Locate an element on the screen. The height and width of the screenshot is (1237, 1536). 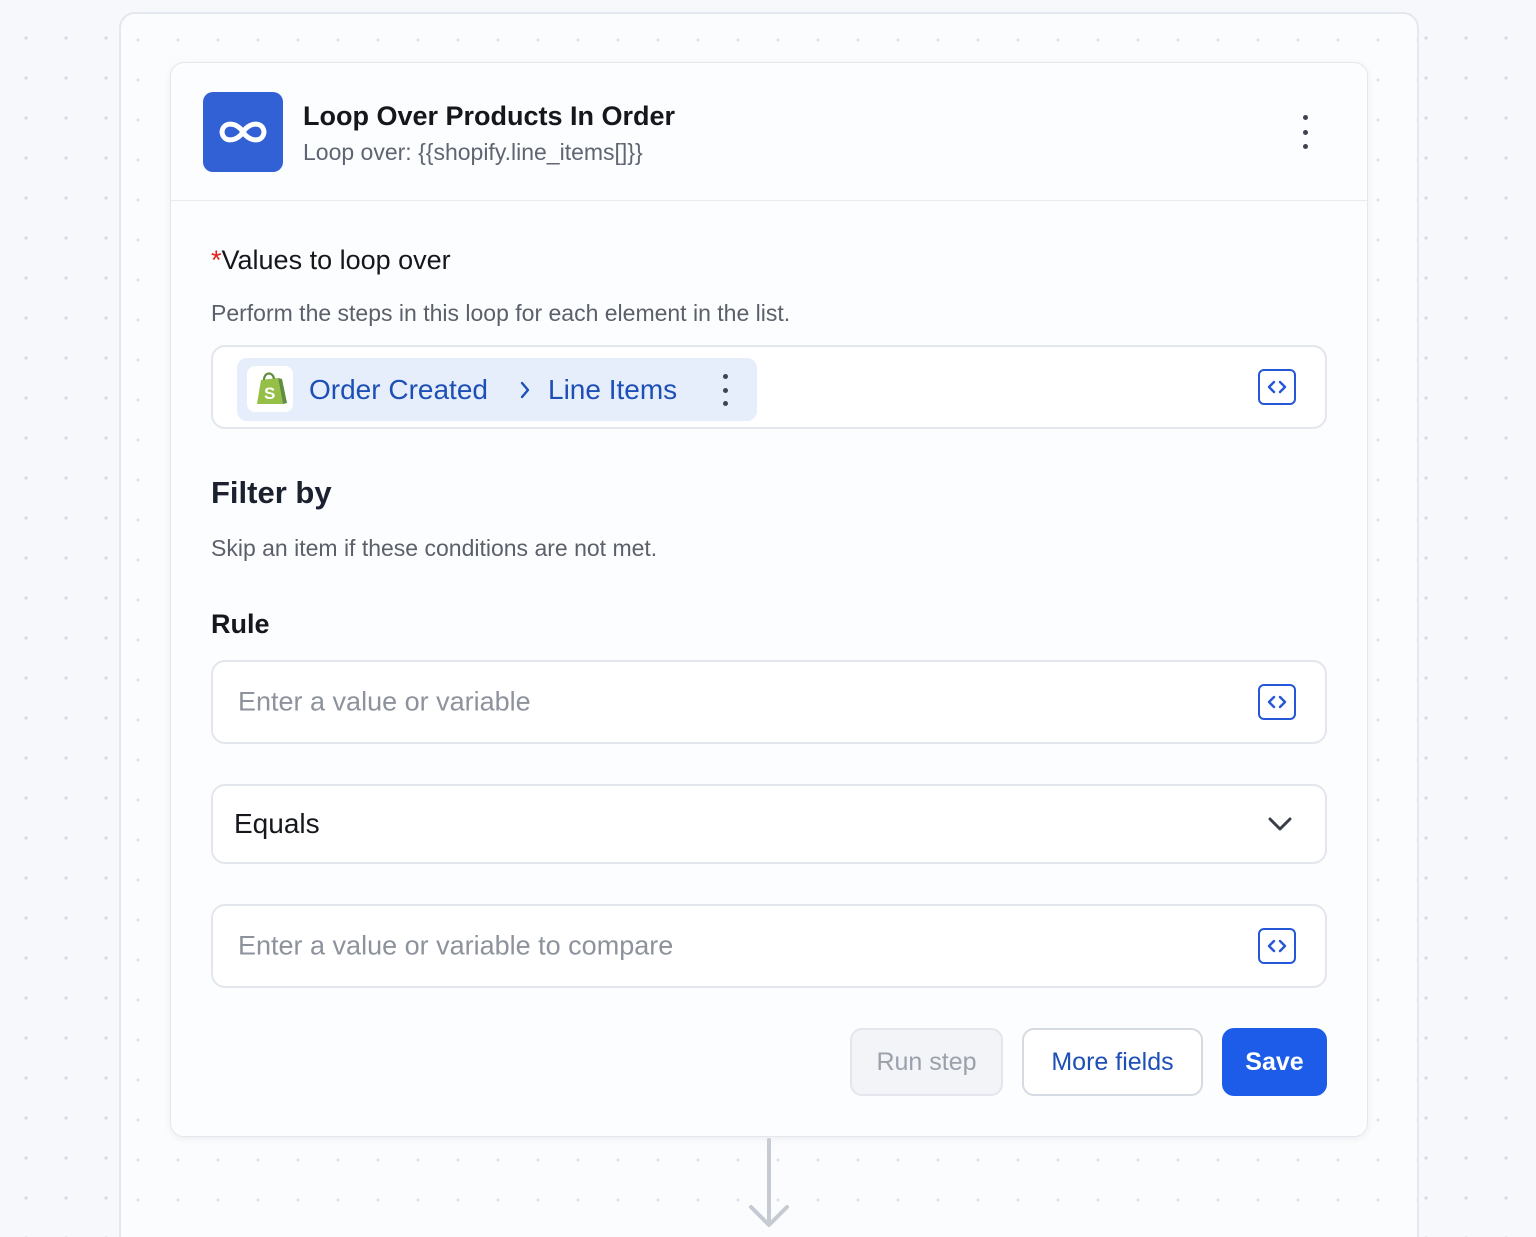
chevron-right-icon is located at coordinates (525, 392).